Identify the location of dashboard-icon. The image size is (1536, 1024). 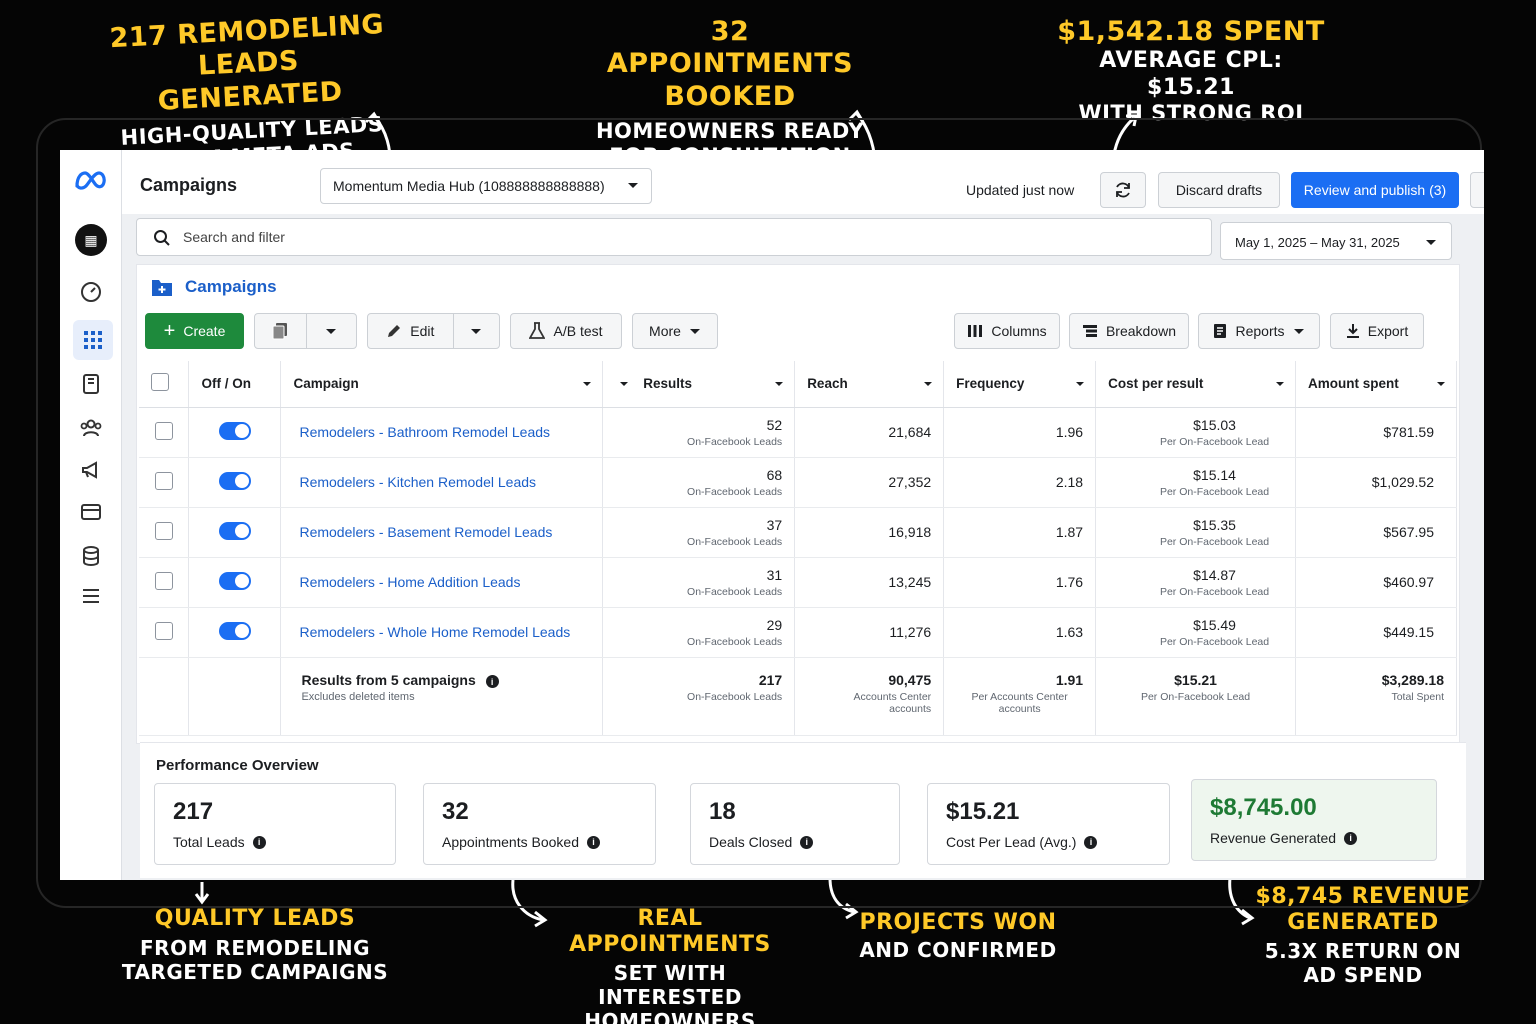
(91, 292).